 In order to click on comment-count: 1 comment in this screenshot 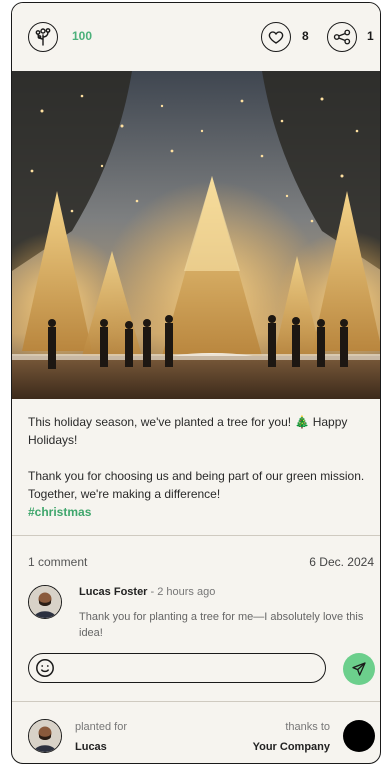, I will do `click(57, 562)`.